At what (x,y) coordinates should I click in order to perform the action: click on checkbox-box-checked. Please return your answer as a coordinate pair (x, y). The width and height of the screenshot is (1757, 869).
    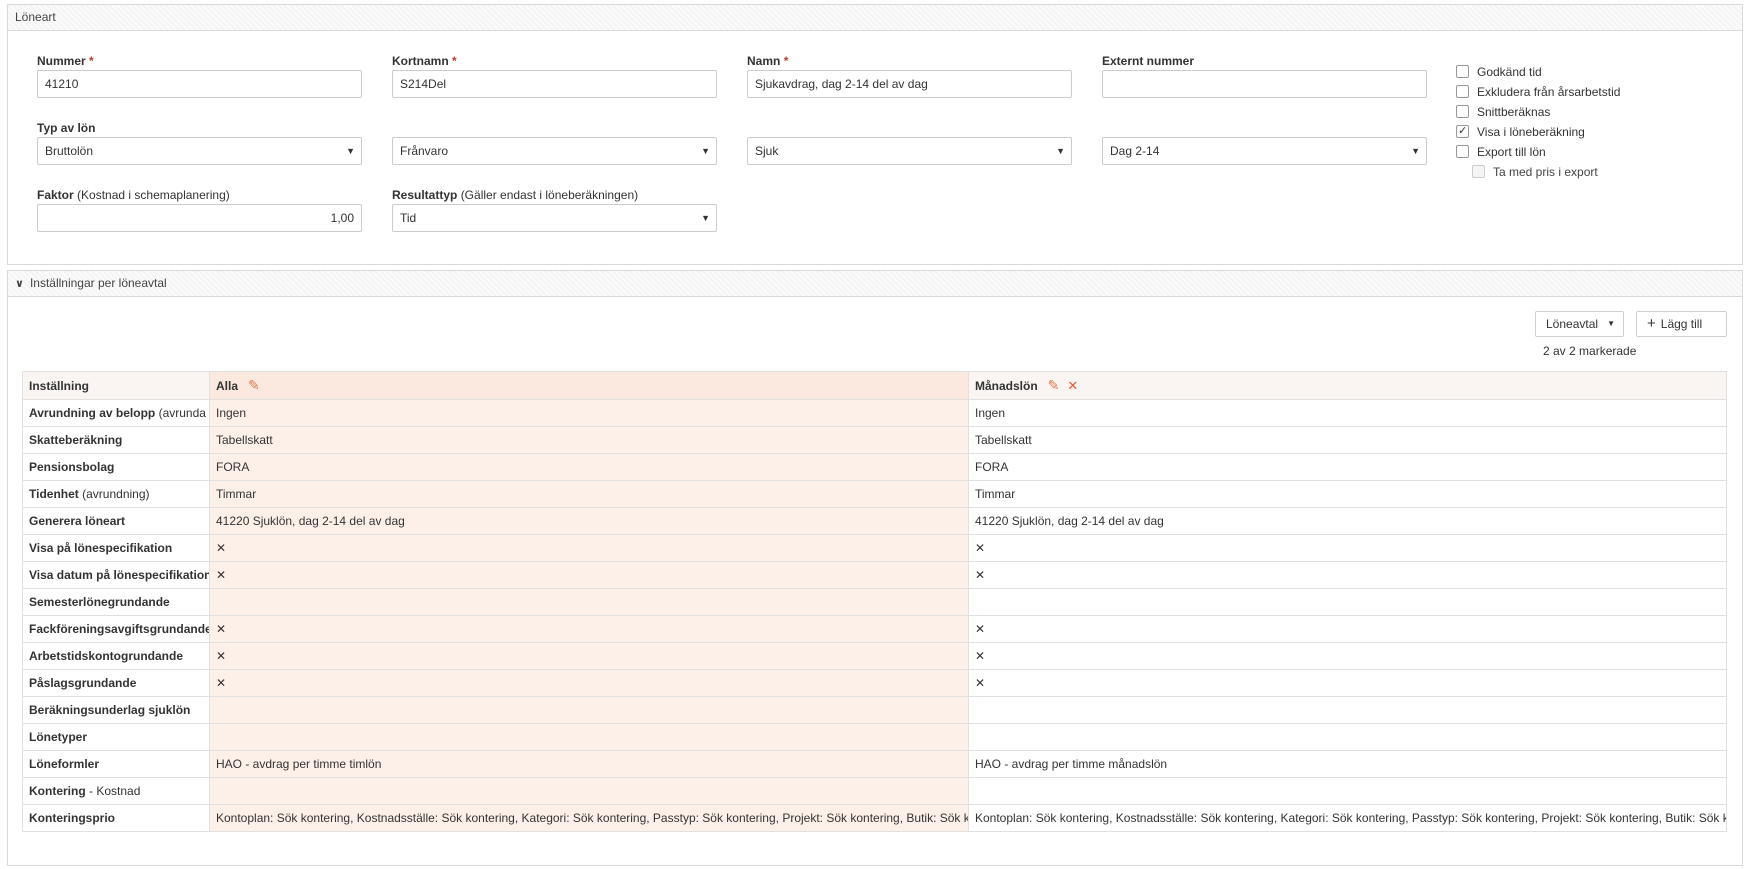
    Looking at the image, I should click on (1462, 131).